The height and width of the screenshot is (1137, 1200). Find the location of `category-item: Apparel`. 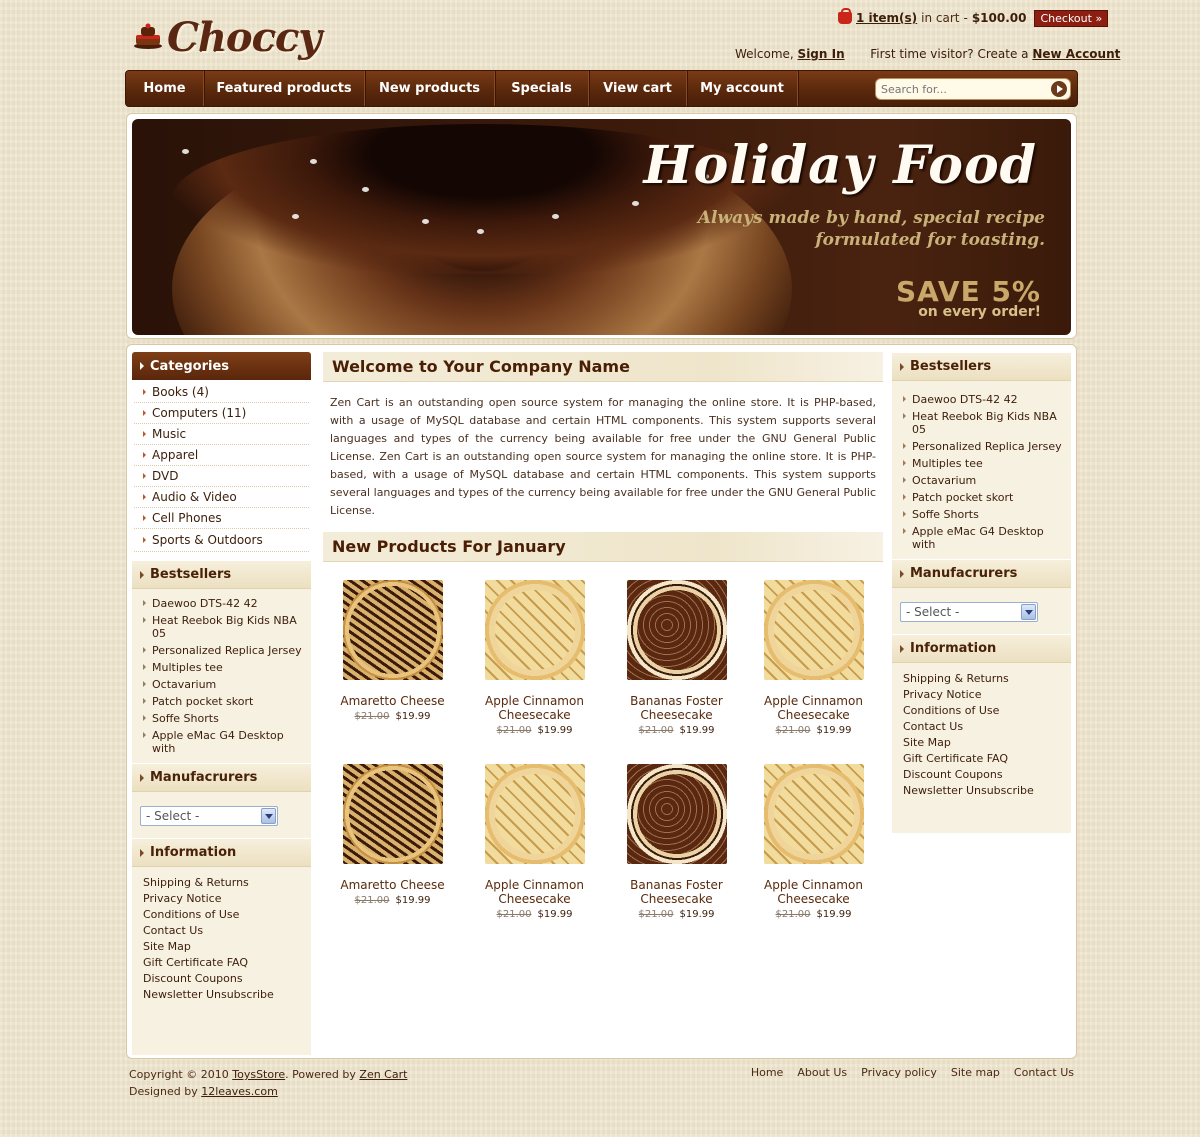

category-item: Apparel is located at coordinates (221, 455).